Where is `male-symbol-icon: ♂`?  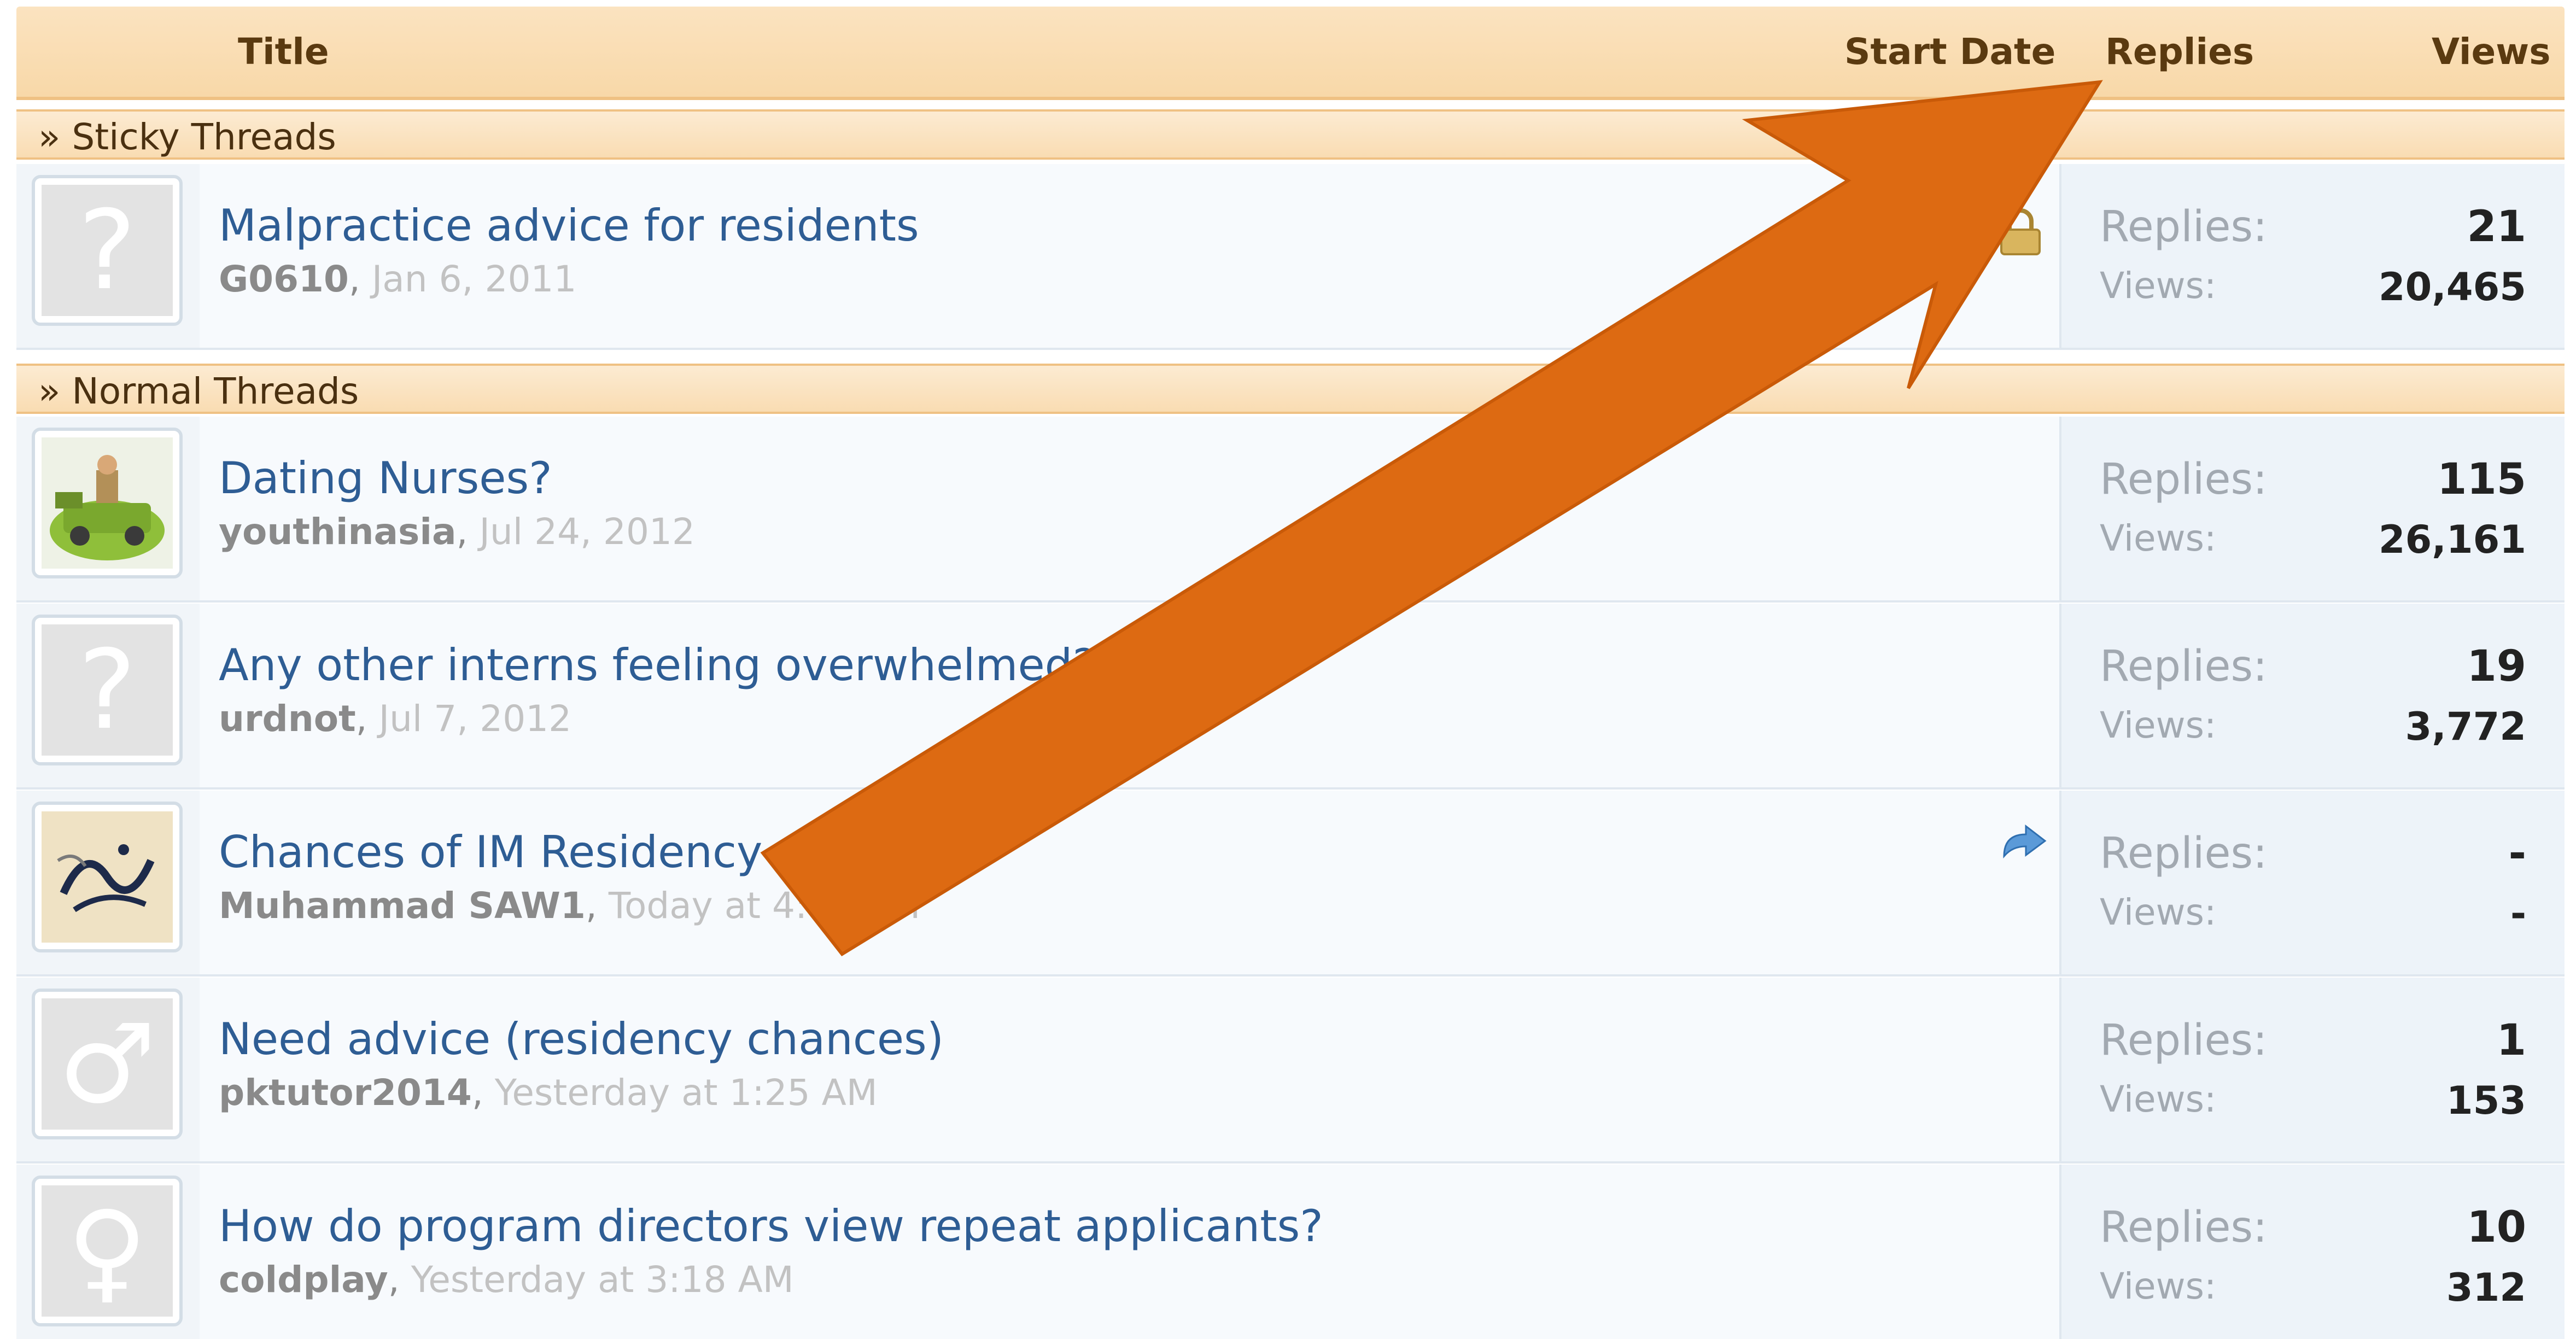
male-symbol-icon: ♂ is located at coordinates (107, 1064).